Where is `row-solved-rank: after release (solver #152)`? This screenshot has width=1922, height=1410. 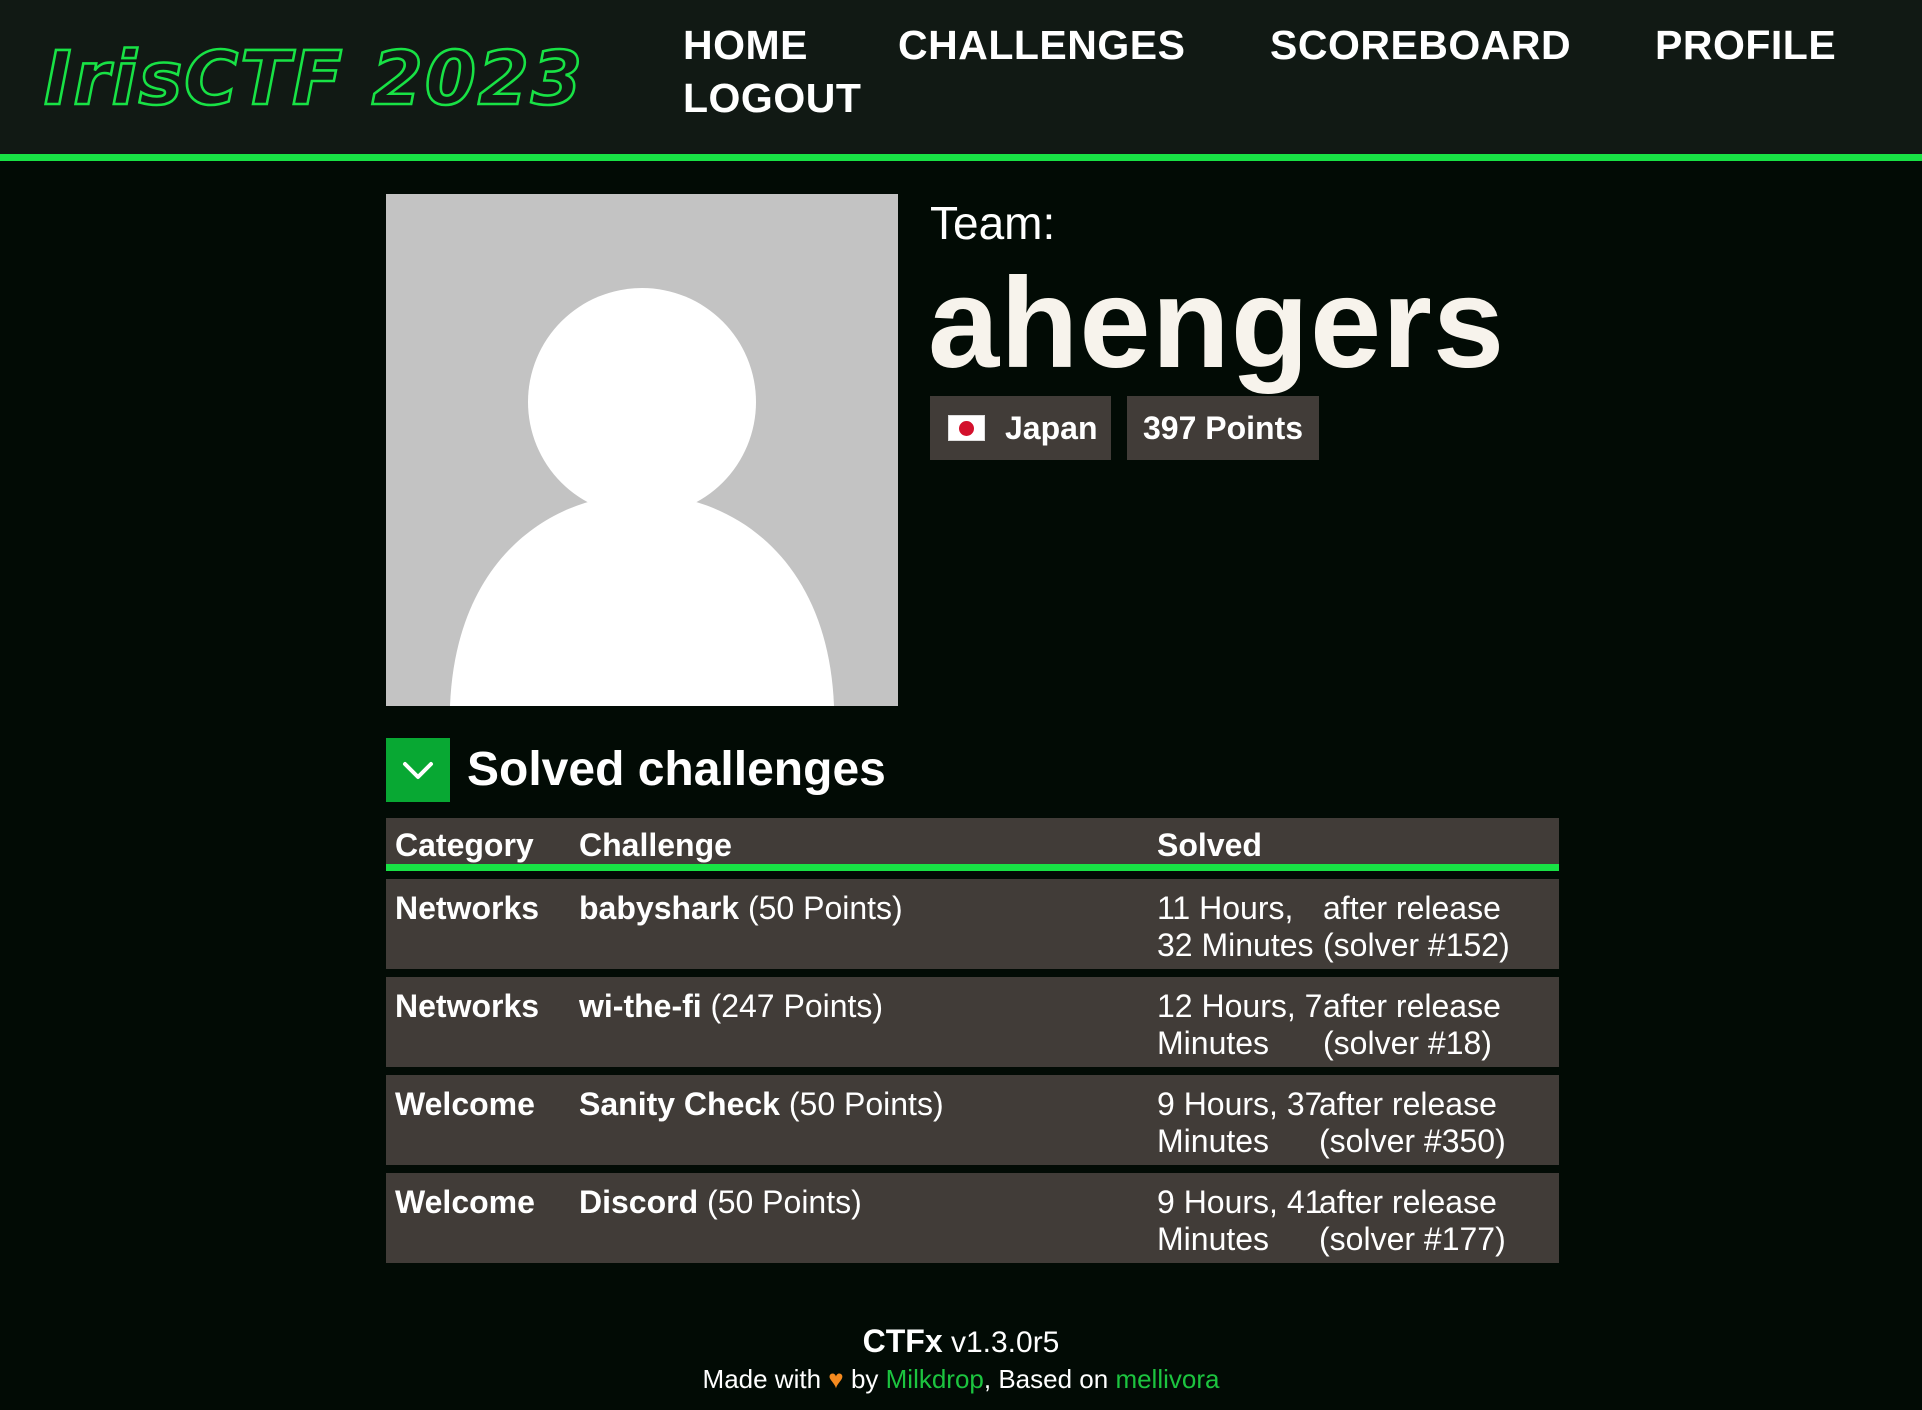
row-solved-rank: after release (solver #152) is located at coordinates (1416, 926).